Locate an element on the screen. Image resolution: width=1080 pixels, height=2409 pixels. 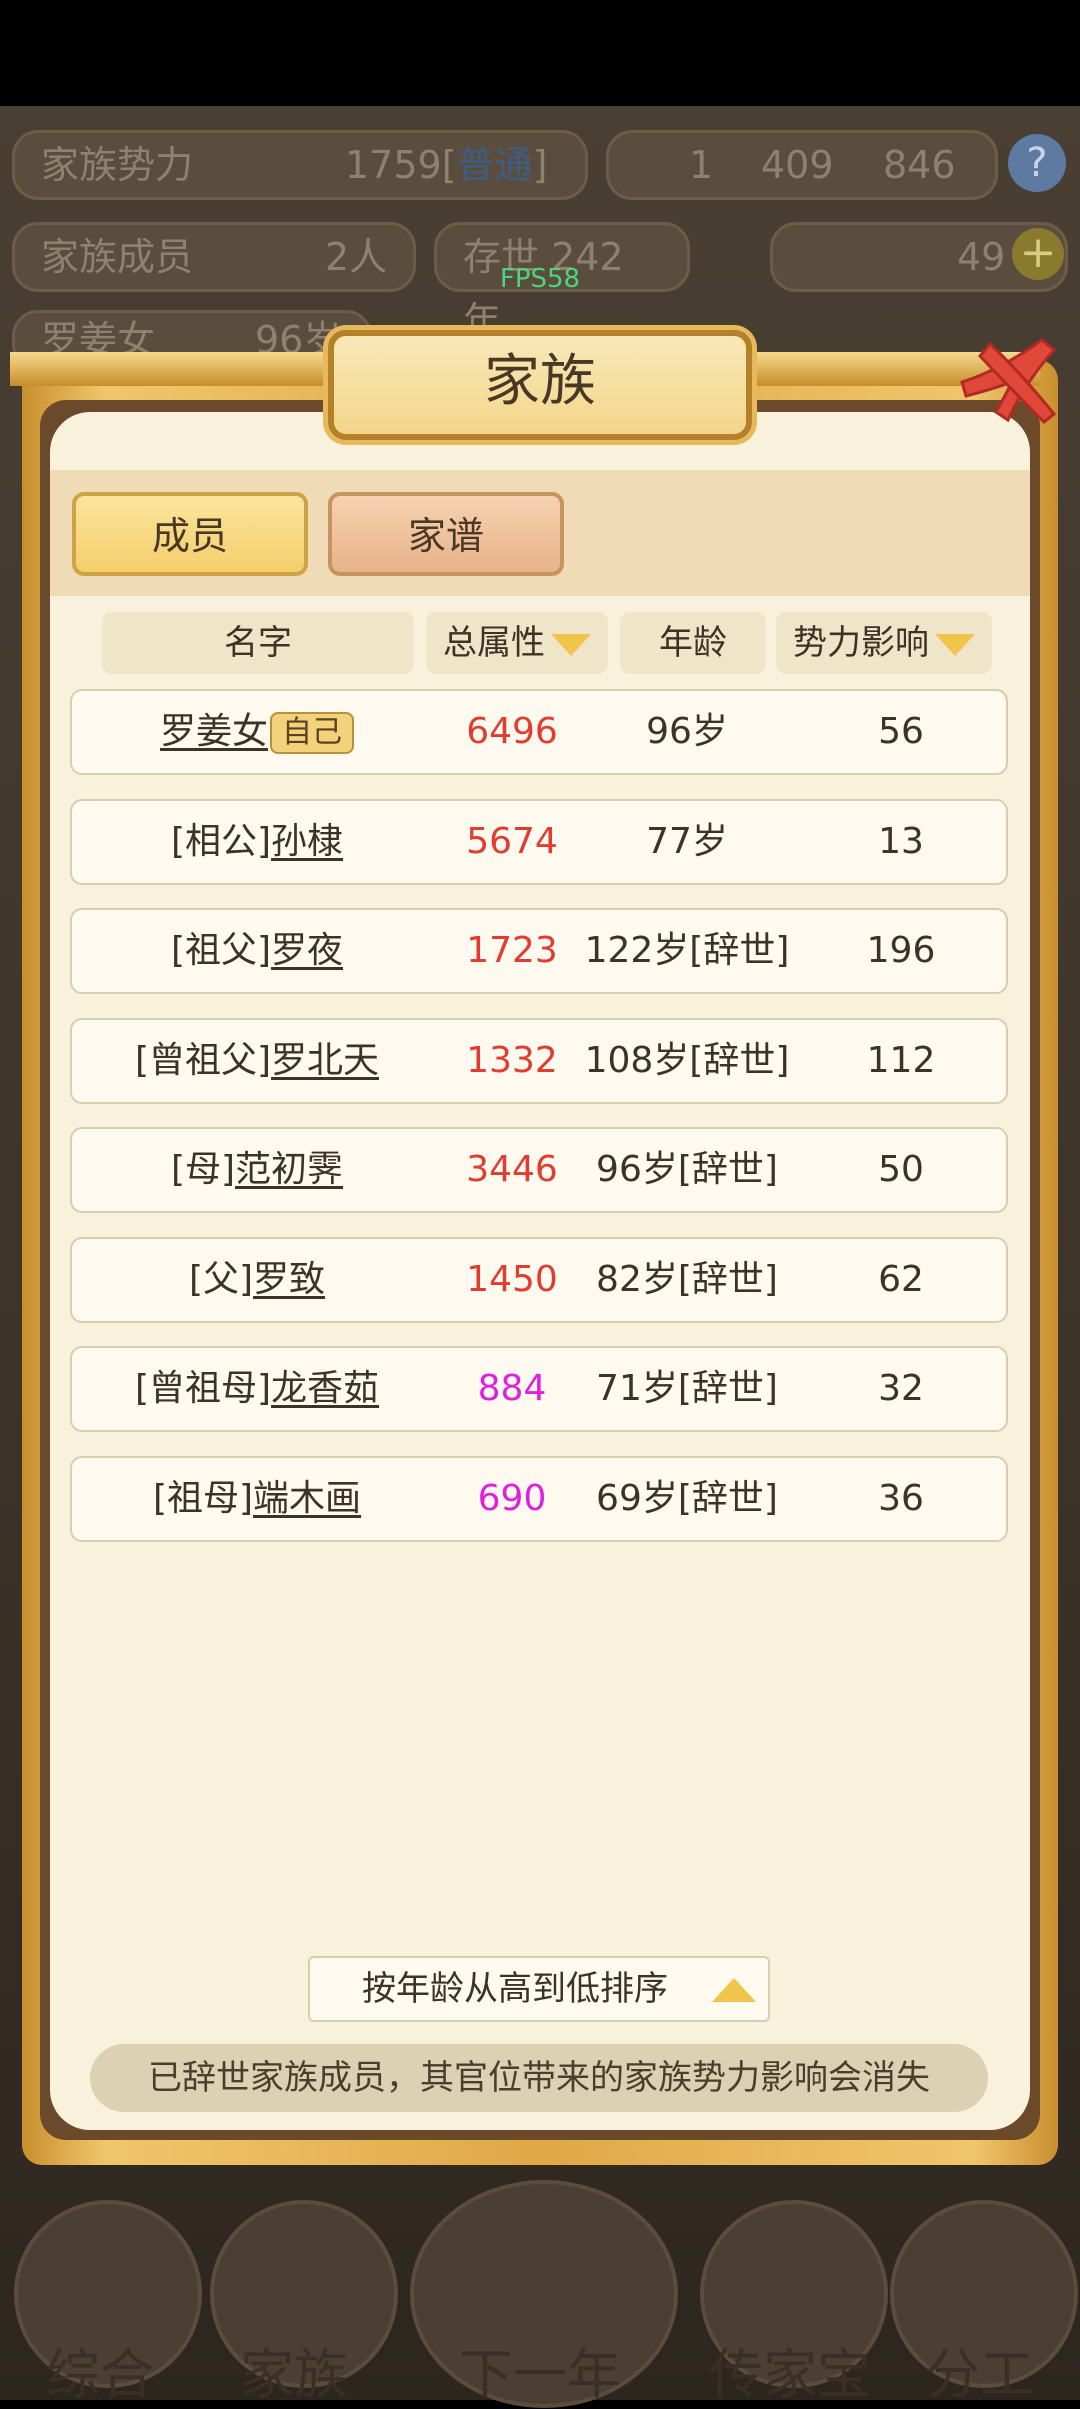
fps-counter: FPS58 is located at coordinates (540, 279).